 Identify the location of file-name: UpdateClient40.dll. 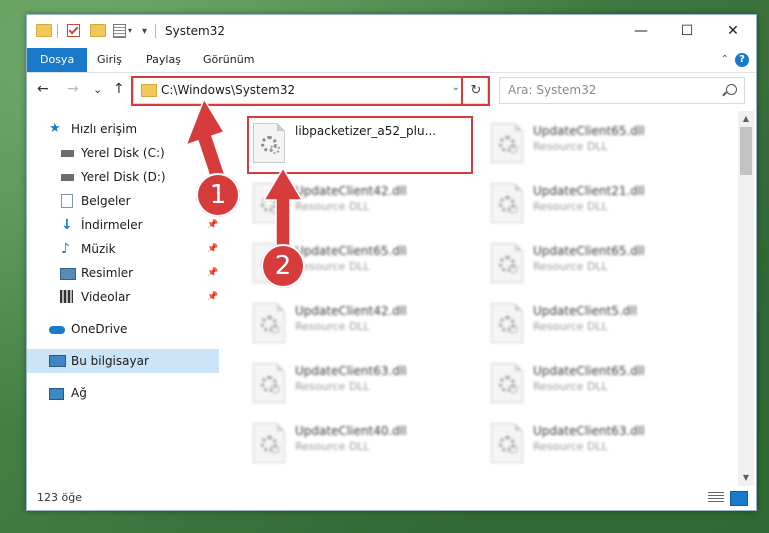
(351, 431).